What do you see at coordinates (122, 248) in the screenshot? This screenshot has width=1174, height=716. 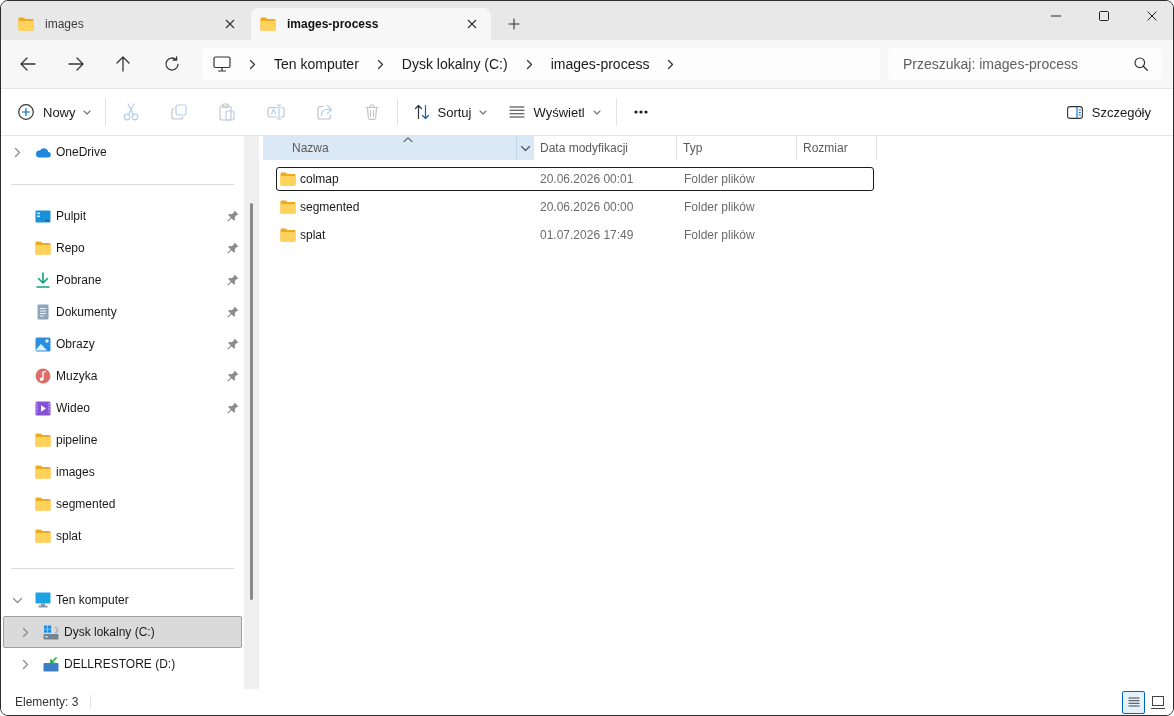 I see `sidebar-item: Repo` at bounding box center [122, 248].